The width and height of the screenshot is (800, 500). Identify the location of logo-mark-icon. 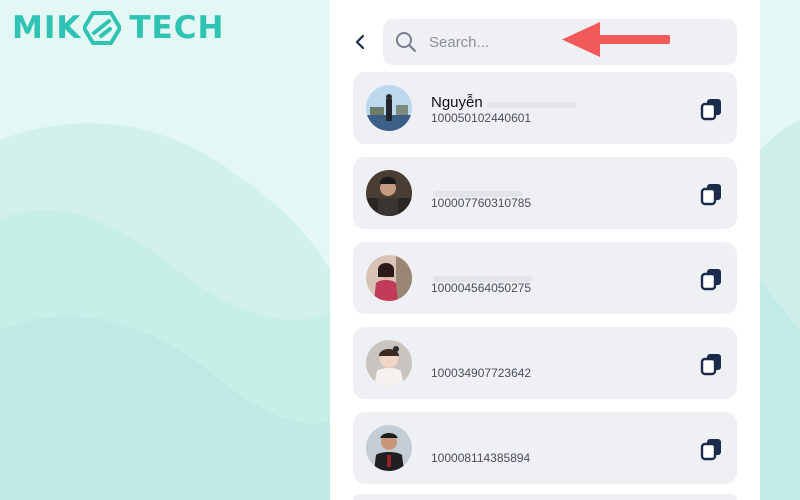
(102, 28).